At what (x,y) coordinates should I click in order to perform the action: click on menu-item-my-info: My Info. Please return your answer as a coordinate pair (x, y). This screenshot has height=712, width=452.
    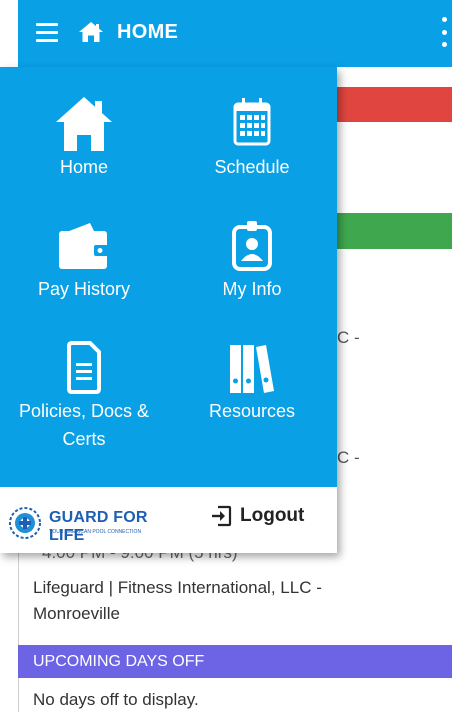
    Looking at the image, I should click on (252, 260).